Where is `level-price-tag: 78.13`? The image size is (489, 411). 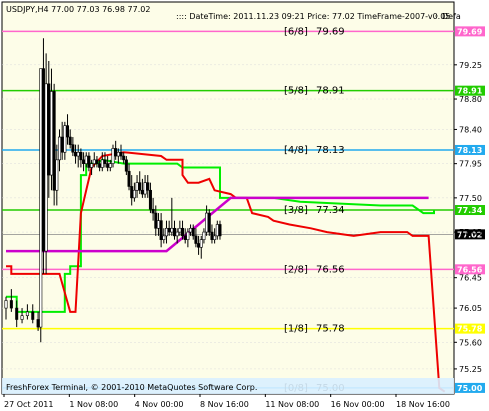
level-price-tag: 78.13 is located at coordinates (469, 150).